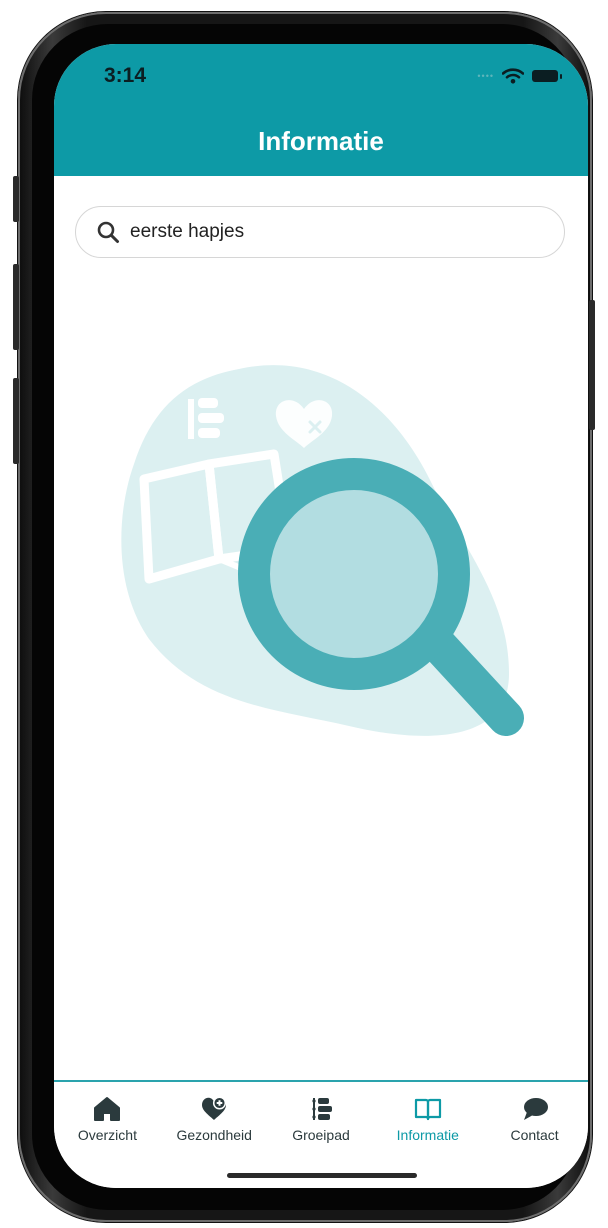  I want to click on chat-bubble-icon, so click(535, 1109).